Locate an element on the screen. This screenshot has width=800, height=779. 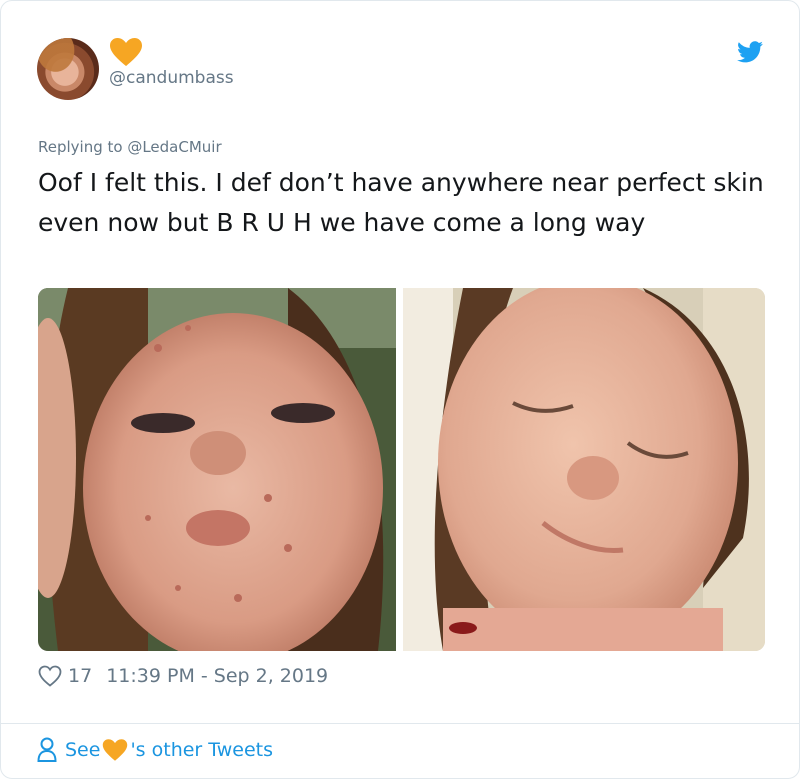
replying-to: Replying to @LedaCMuir is located at coordinates (130, 147).